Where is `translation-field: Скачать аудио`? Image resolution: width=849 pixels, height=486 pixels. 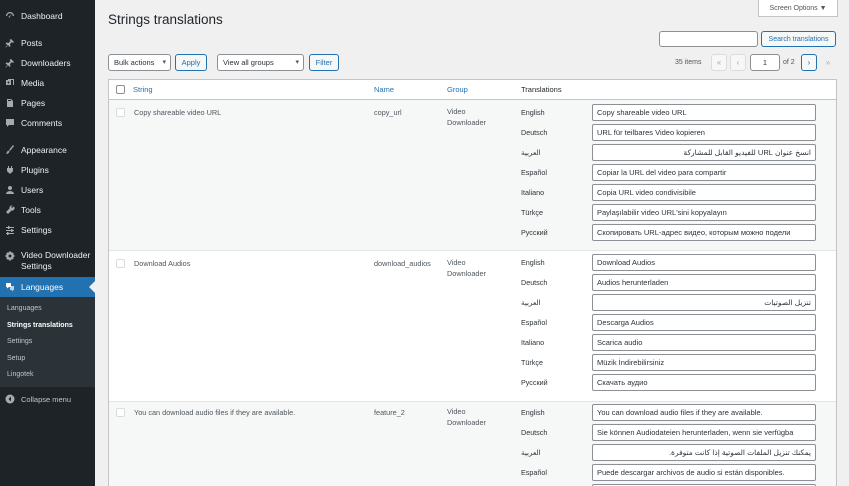
translation-field: Скачать аудио is located at coordinates (704, 382).